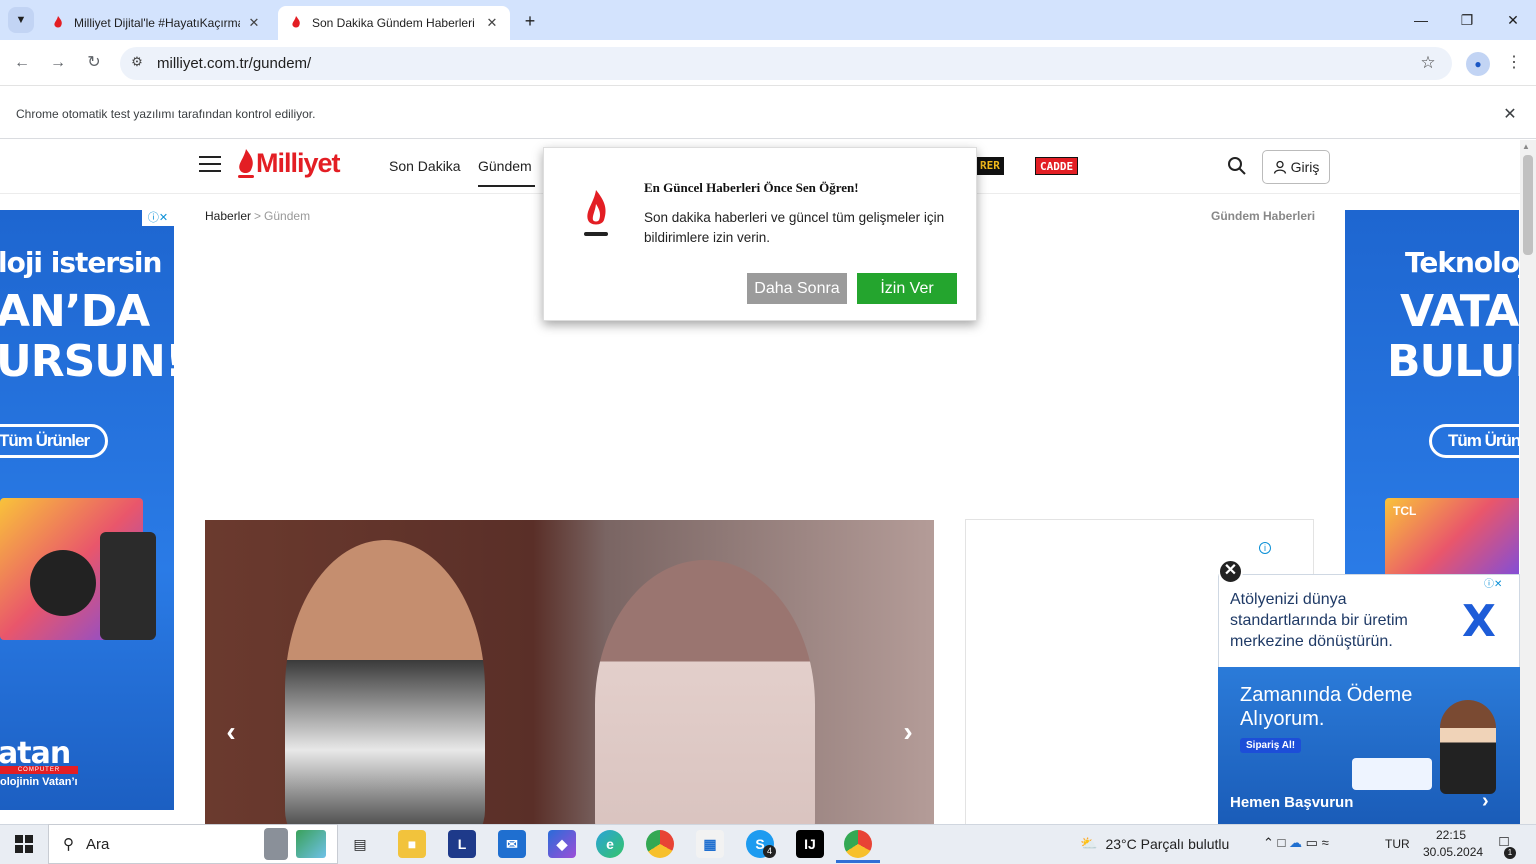 The height and width of the screenshot is (864, 1536). What do you see at coordinates (68, 844) in the screenshot?
I see `search-icon: ⚲` at bounding box center [68, 844].